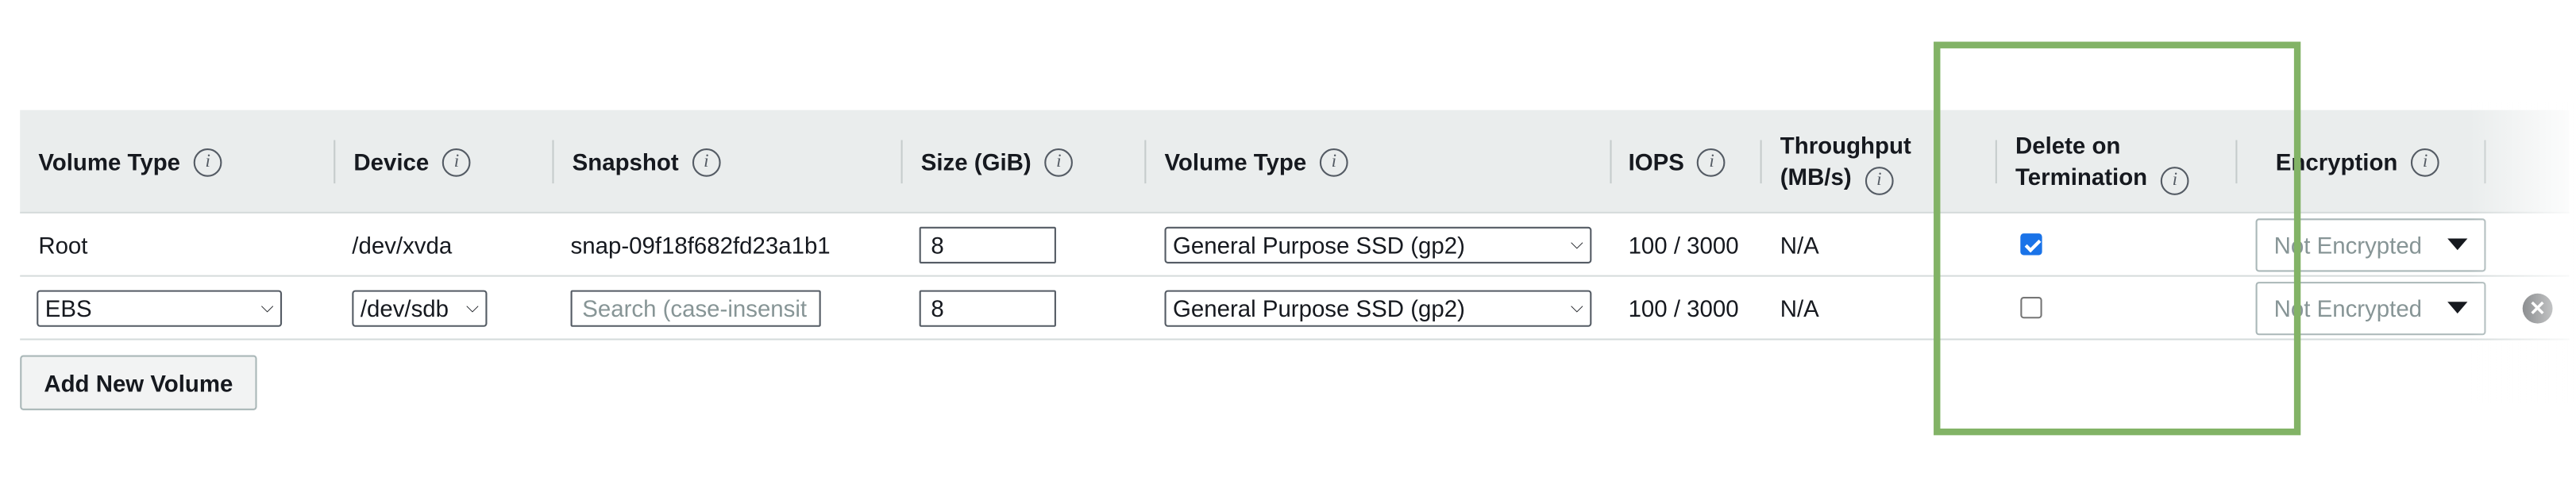 This screenshot has width=2576, height=477. Describe the element at coordinates (976, 161) in the screenshot. I see `header-label: Size (GiB)` at that location.